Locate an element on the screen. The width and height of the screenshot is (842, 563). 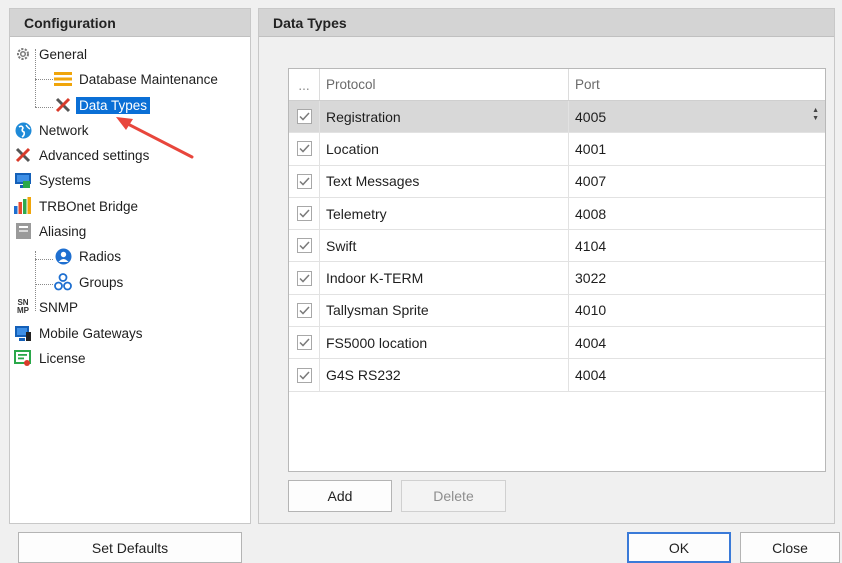
tree-item-mobile-gateways: Mobile Gateways is located at coordinates (80, 333).